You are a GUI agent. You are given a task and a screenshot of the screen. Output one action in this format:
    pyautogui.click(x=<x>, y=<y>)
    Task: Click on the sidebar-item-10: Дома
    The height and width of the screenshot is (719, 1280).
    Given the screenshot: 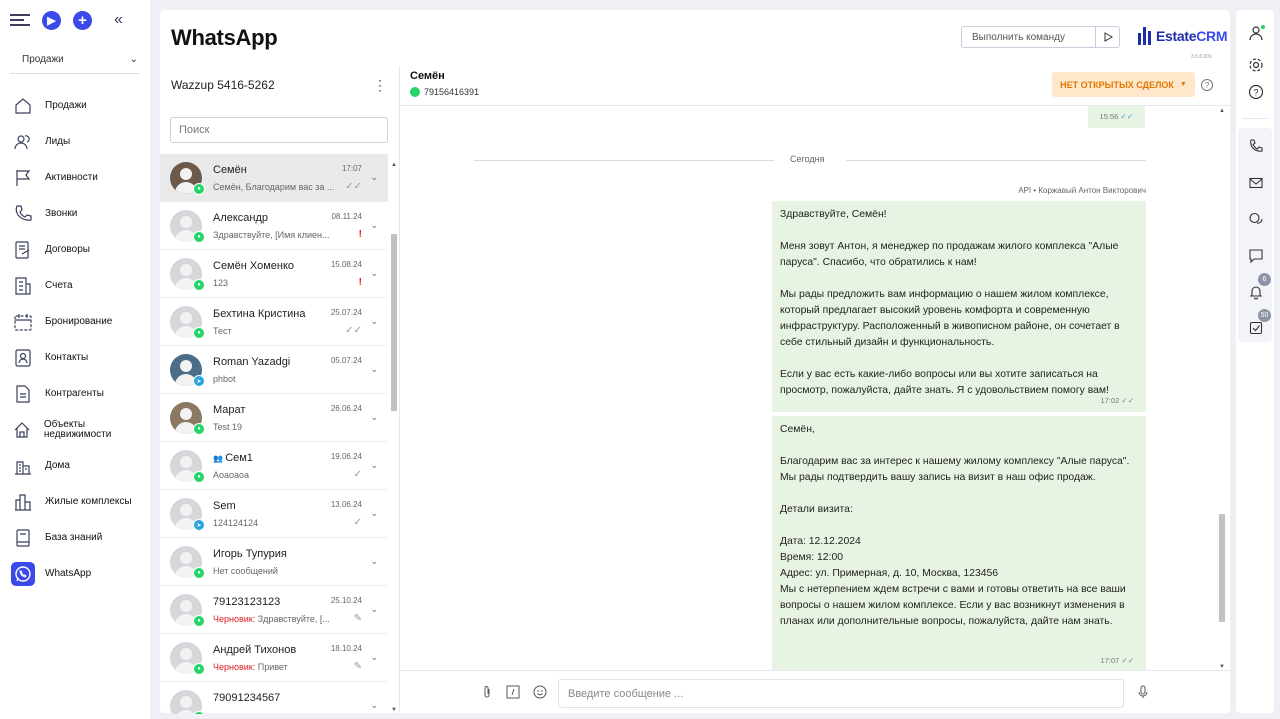 What is the action you would take?
    pyautogui.click(x=75, y=466)
    